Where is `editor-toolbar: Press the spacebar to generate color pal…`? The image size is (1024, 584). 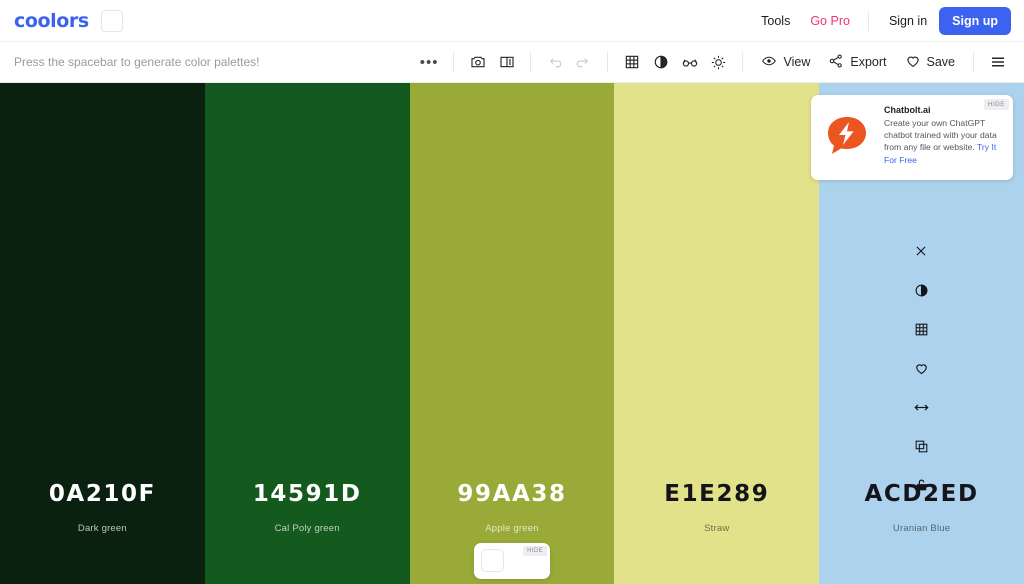 editor-toolbar: Press the spacebar to generate color pal… is located at coordinates (512, 62).